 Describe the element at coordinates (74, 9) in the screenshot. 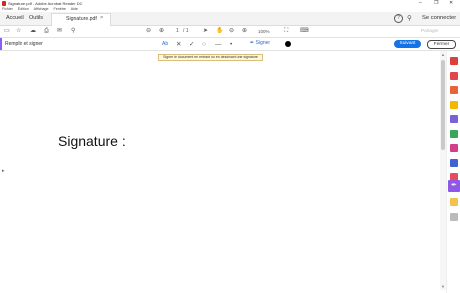

I see `menu-help: Aide` at that location.